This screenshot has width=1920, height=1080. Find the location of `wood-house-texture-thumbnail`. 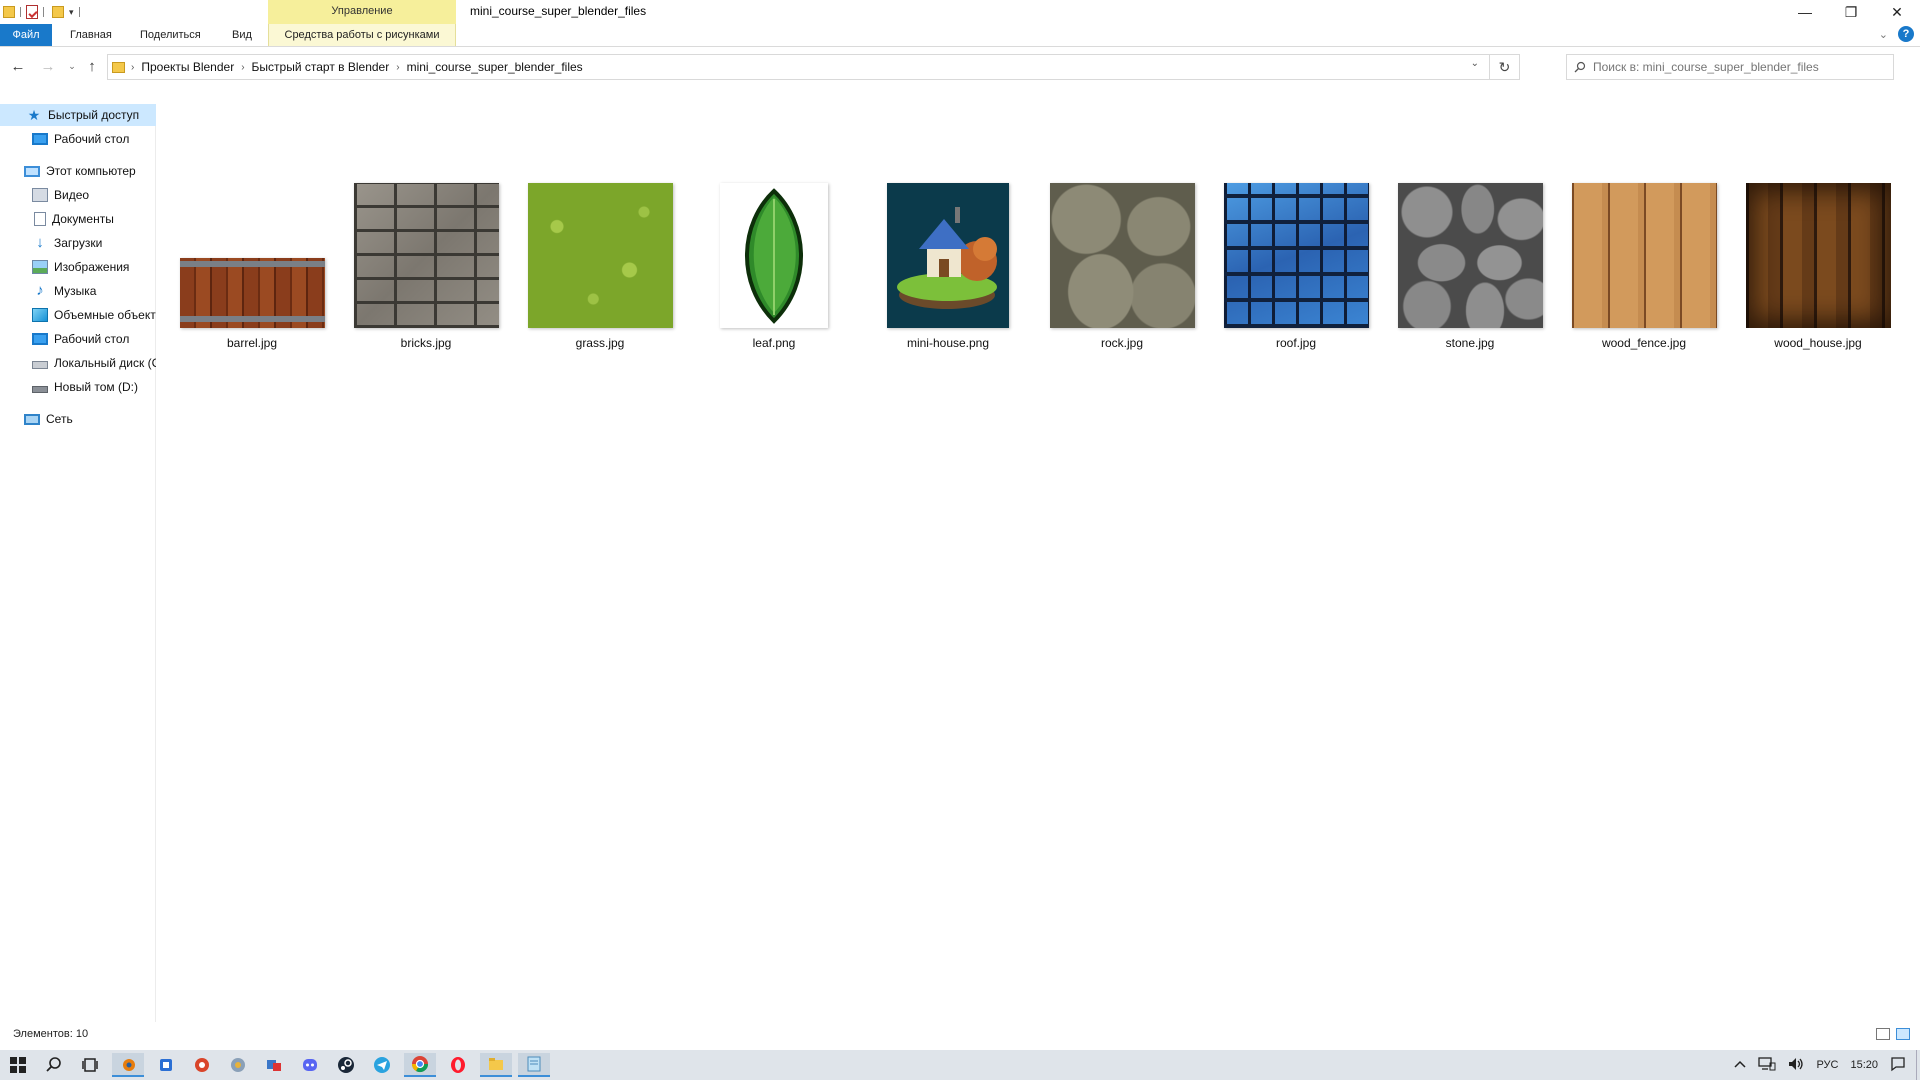

wood-house-texture-thumbnail is located at coordinates (1818, 255).